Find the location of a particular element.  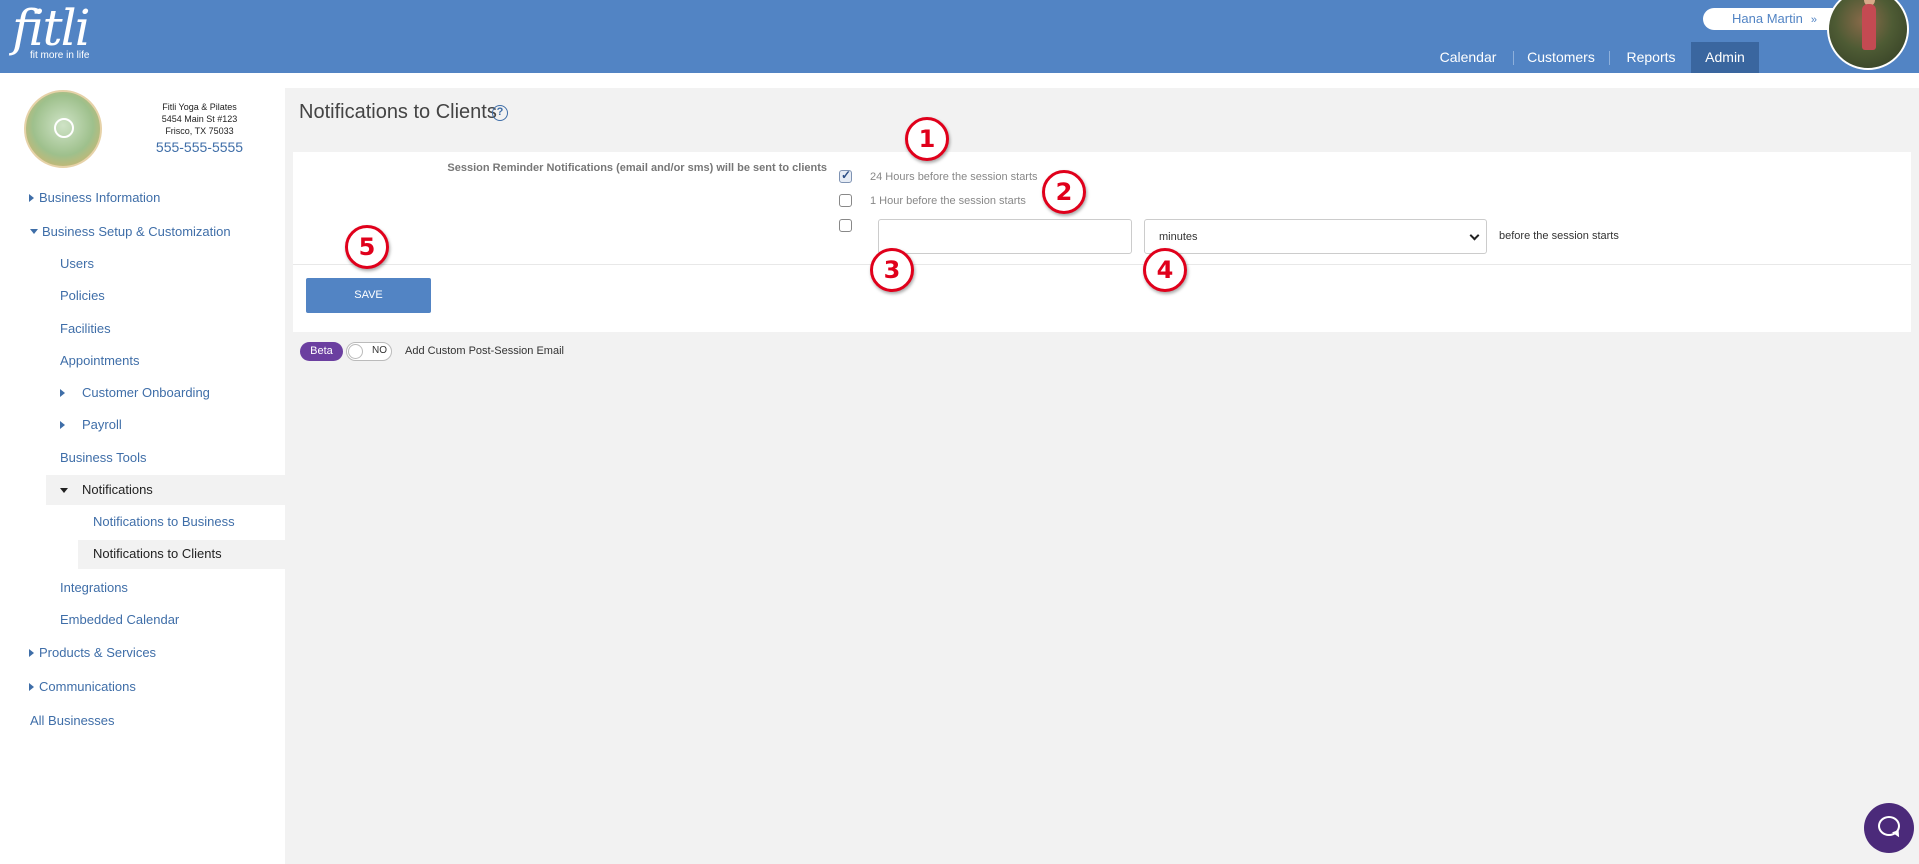

panel-divider is located at coordinates (1102, 264).